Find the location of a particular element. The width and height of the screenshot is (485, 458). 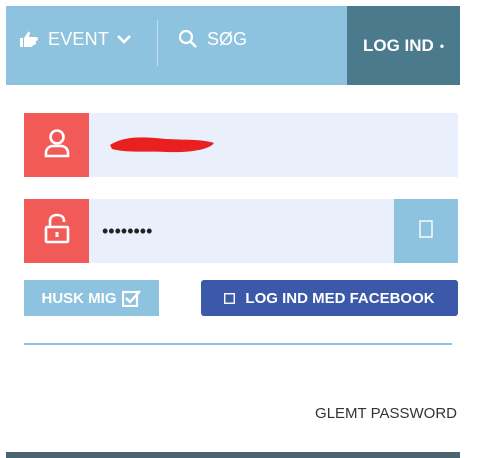

login-tab: LOG IND • is located at coordinates (403, 45).